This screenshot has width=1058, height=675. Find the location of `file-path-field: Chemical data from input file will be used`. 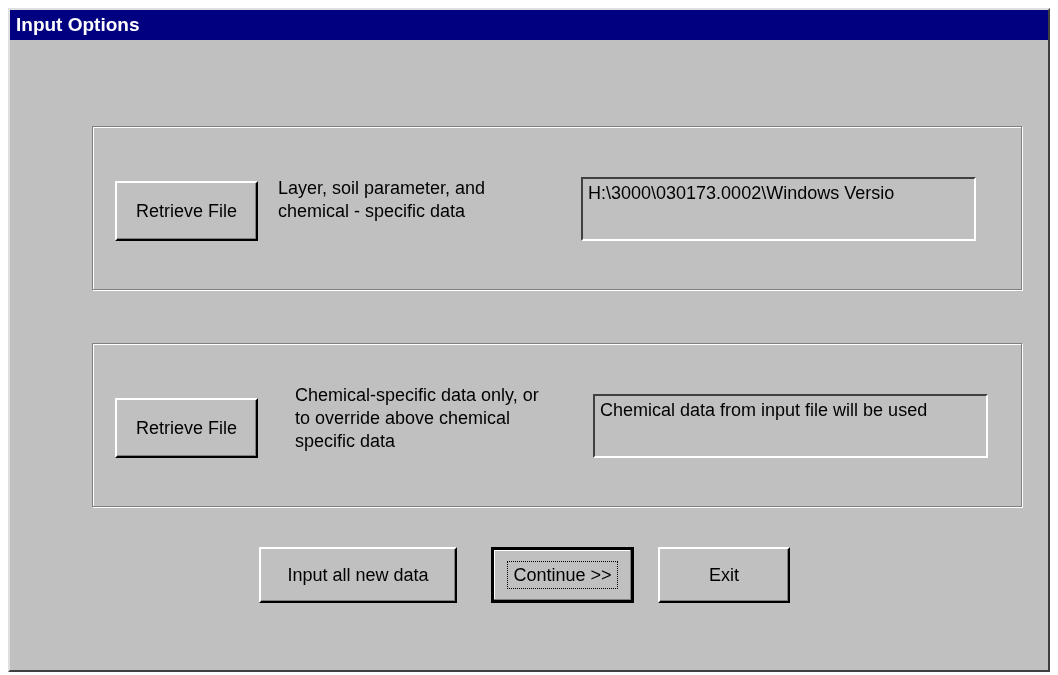

file-path-field: Chemical data from input file will be used is located at coordinates (790, 426).